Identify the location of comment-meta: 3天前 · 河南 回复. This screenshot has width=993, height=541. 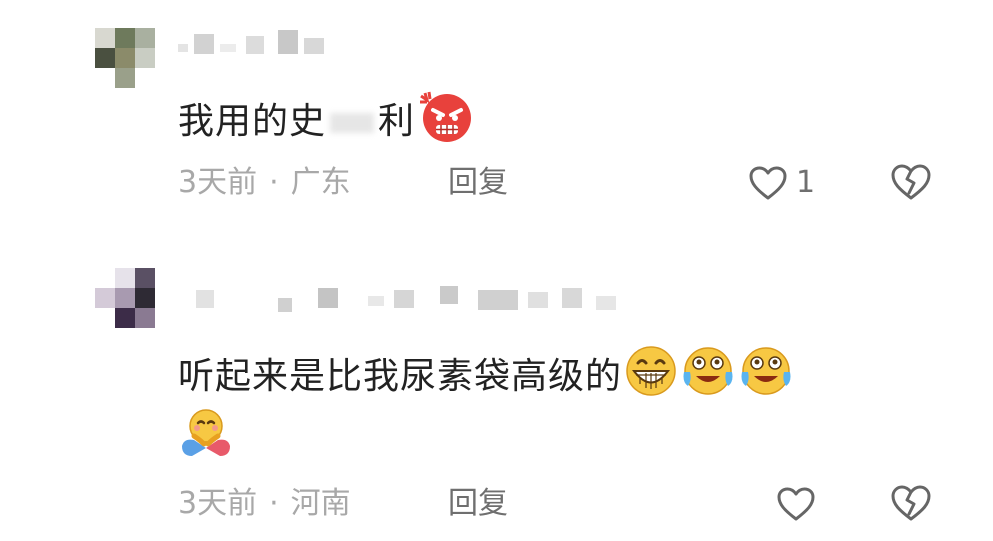
(343, 504).